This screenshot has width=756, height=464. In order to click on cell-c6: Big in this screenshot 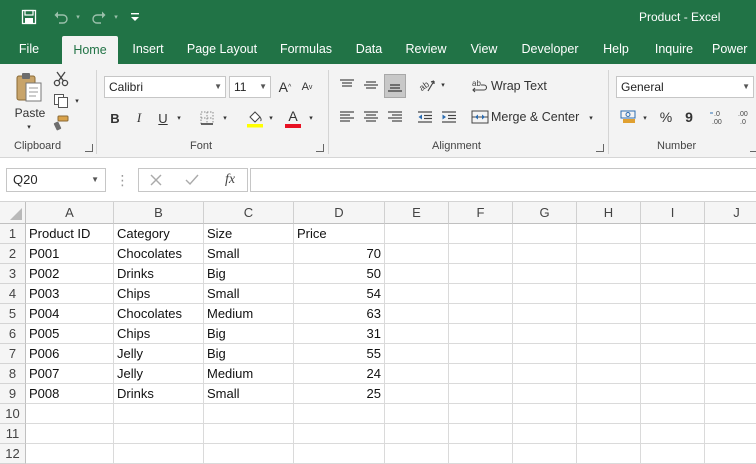, I will do `click(248, 334)`.